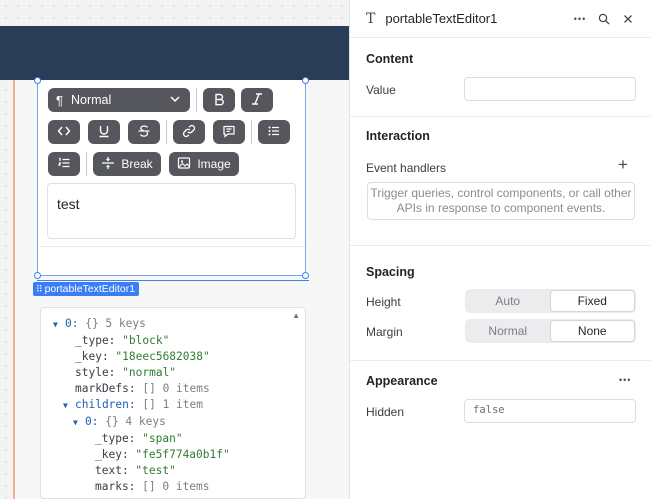 This screenshot has height=499, width=651. I want to click on json-token: "test", so click(152, 470).